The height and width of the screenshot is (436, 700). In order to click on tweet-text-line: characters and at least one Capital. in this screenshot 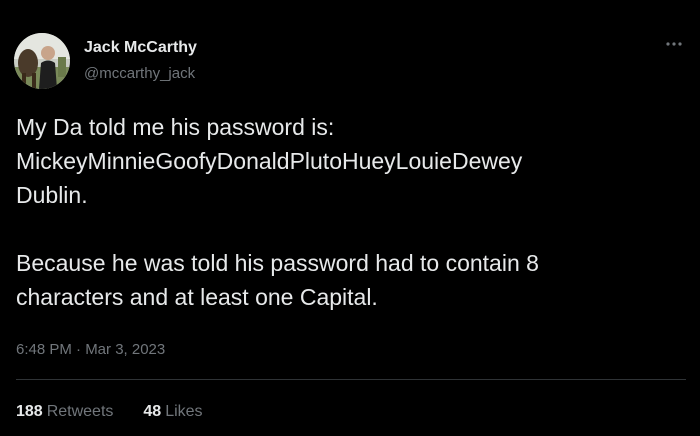, I will do `click(197, 297)`.